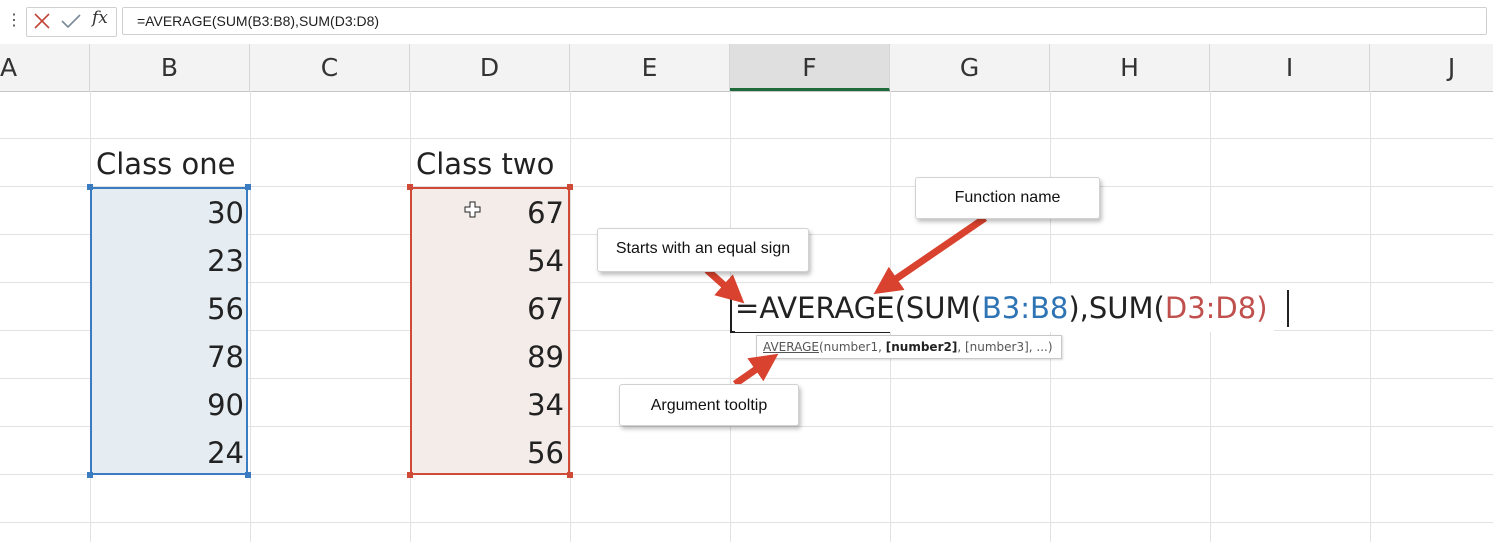 This screenshot has width=1493, height=542. Describe the element at coordinates (970, 67) in the screenshot. I see `column-header-g: G` at that location.